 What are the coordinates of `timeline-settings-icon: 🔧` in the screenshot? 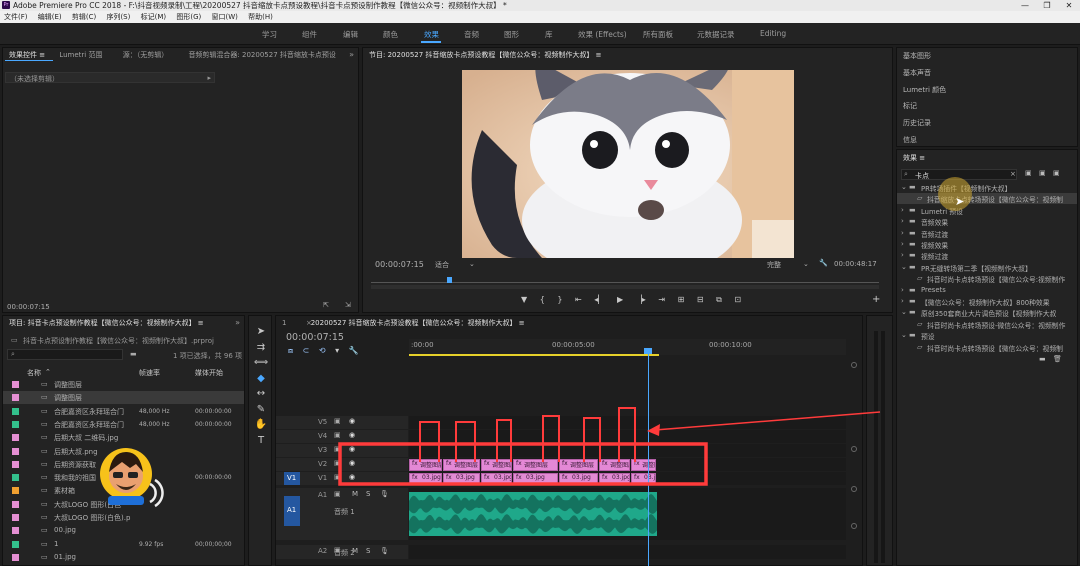 It's located at (354, 350).